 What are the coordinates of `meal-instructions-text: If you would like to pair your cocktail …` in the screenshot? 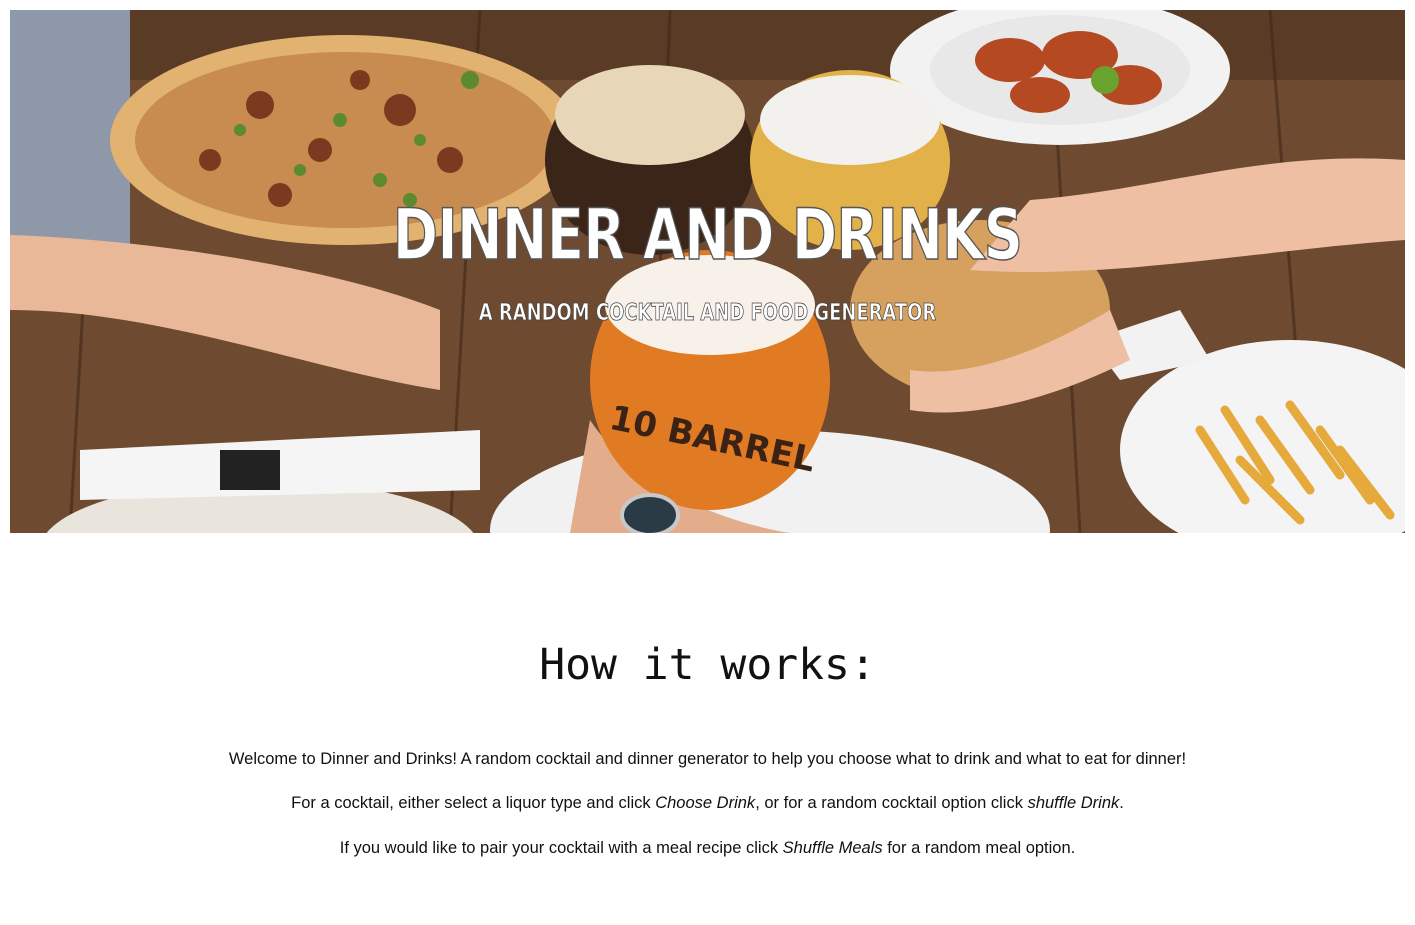 It's located at (561, 848).